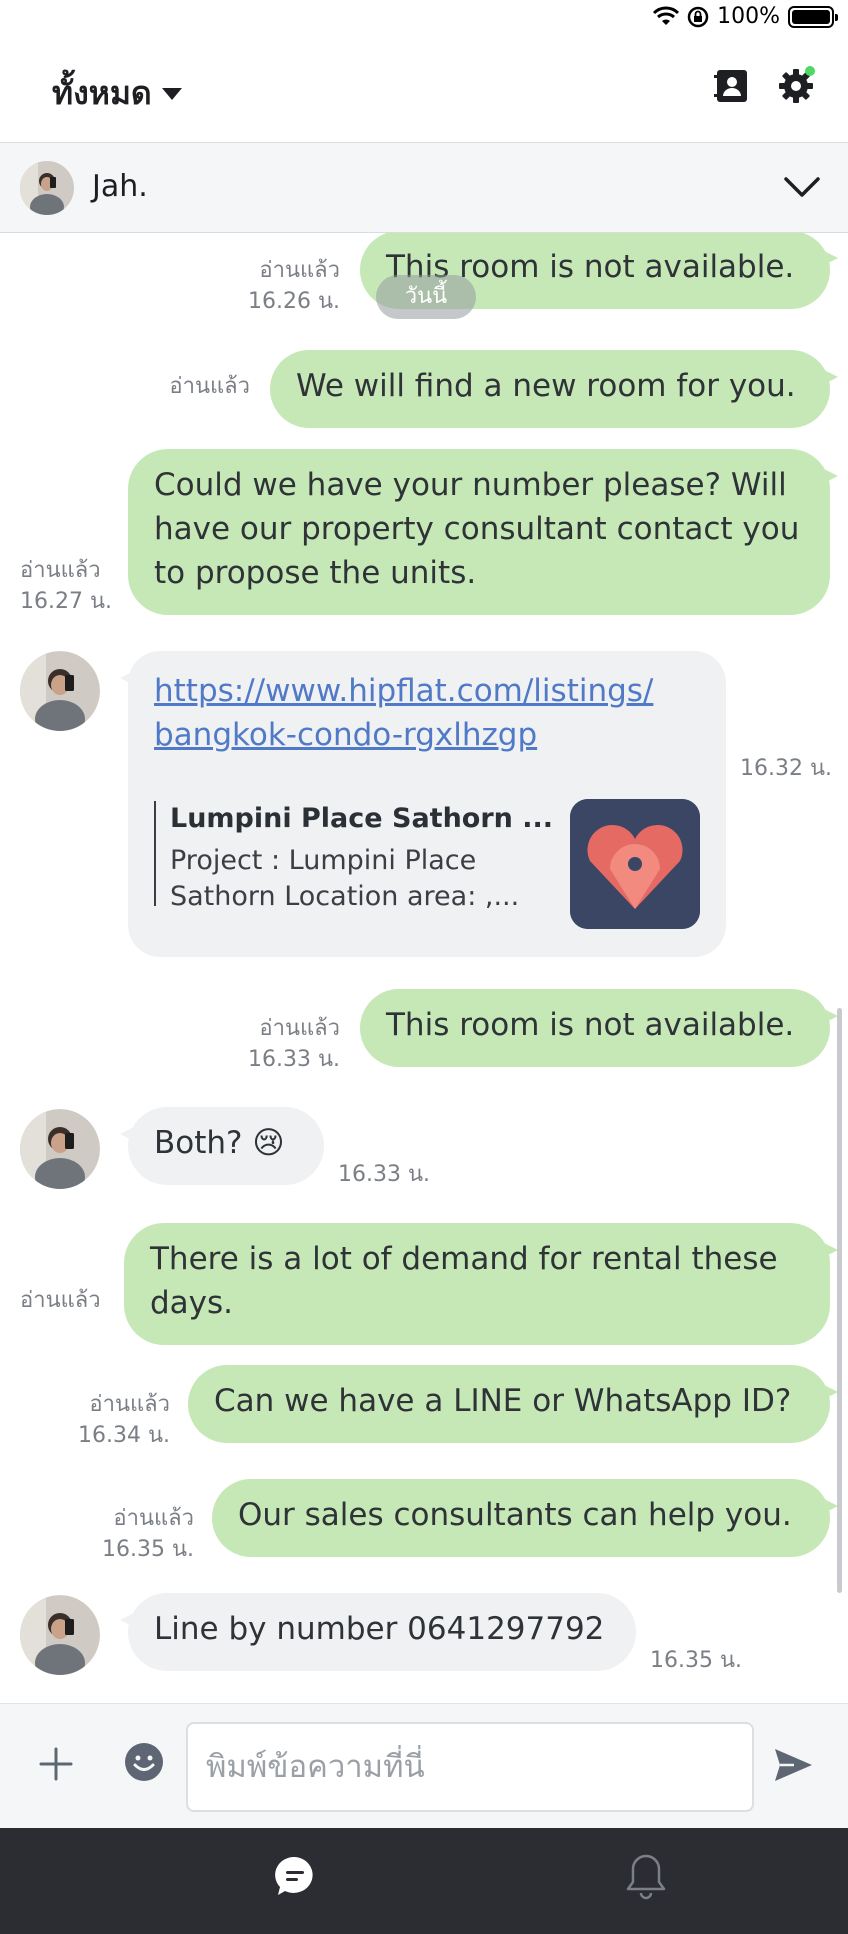  Describe the element at coordinates (56, 1764) in the screenshot. I see `plus-icon` at that location.